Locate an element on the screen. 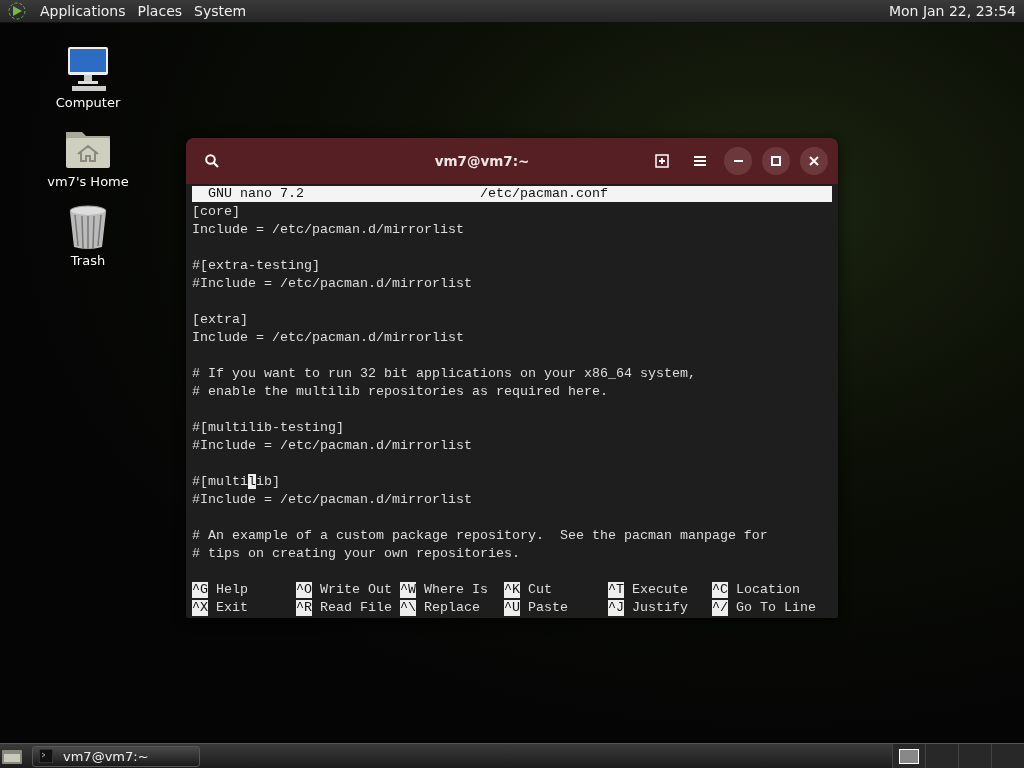 This screenshot has width=1024, height=768. shortcut-label: Paste is located at coordinates (547, 608).